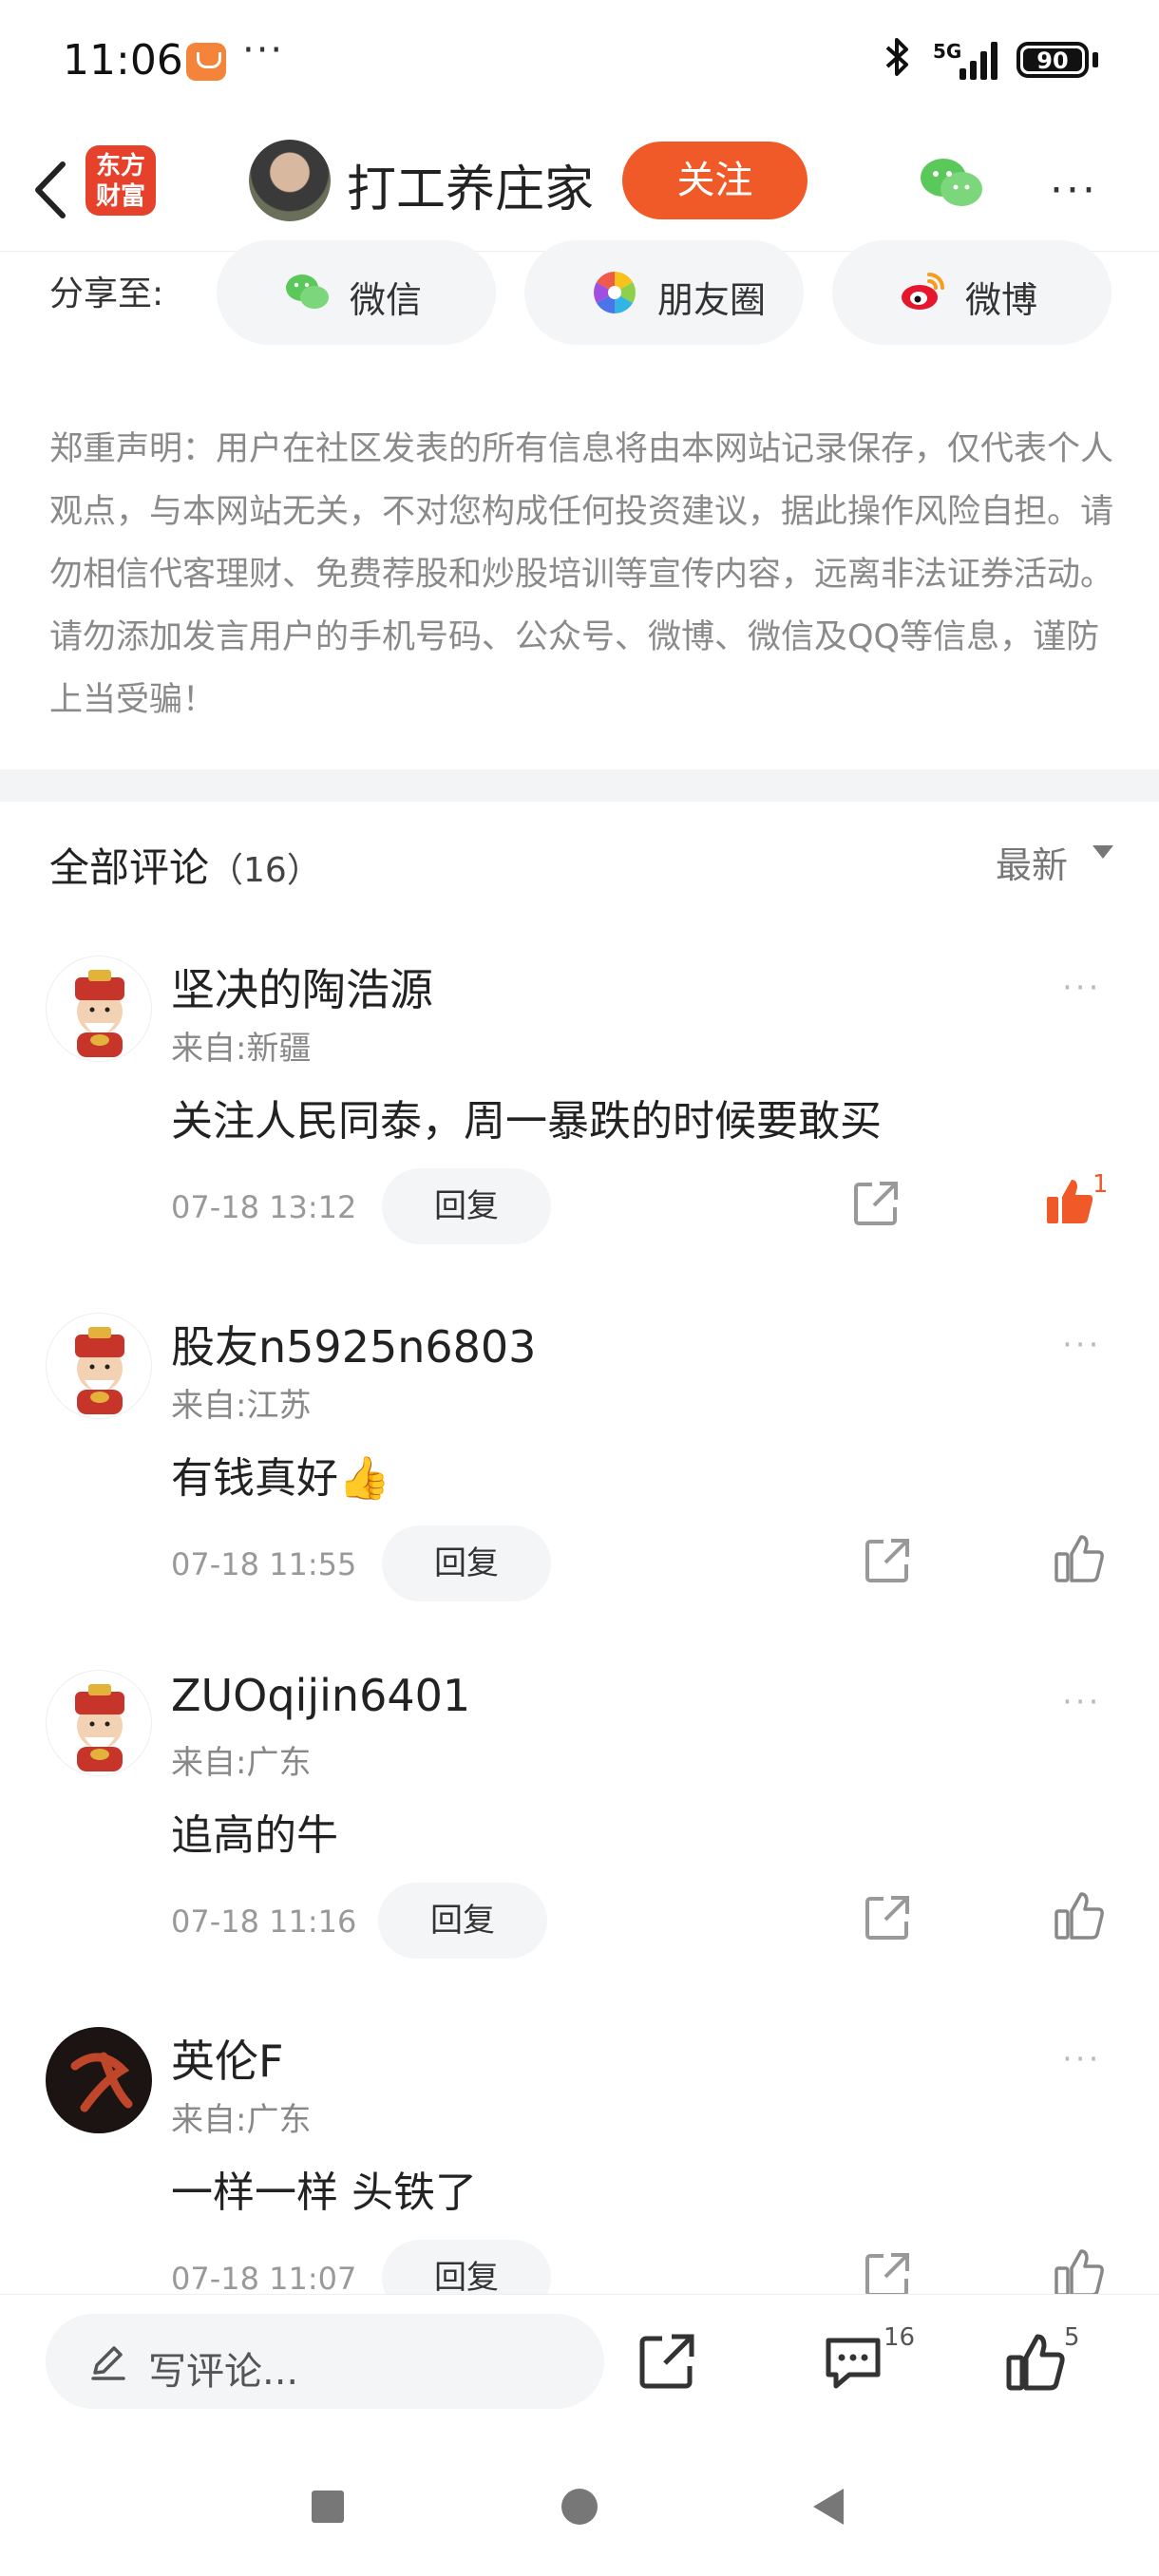  Describe the element at coordinates (328, 2507) in the screenshot. I see `recents-icon` at that location.